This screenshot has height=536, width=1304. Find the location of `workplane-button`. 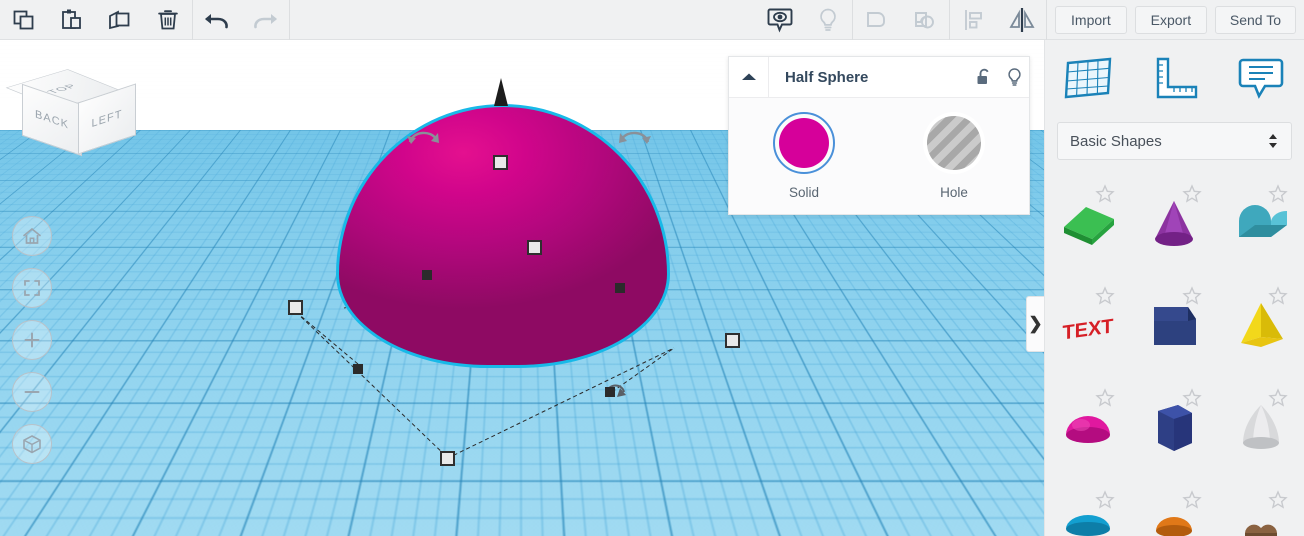

workplane-button is located at coordinates (1088, 78).